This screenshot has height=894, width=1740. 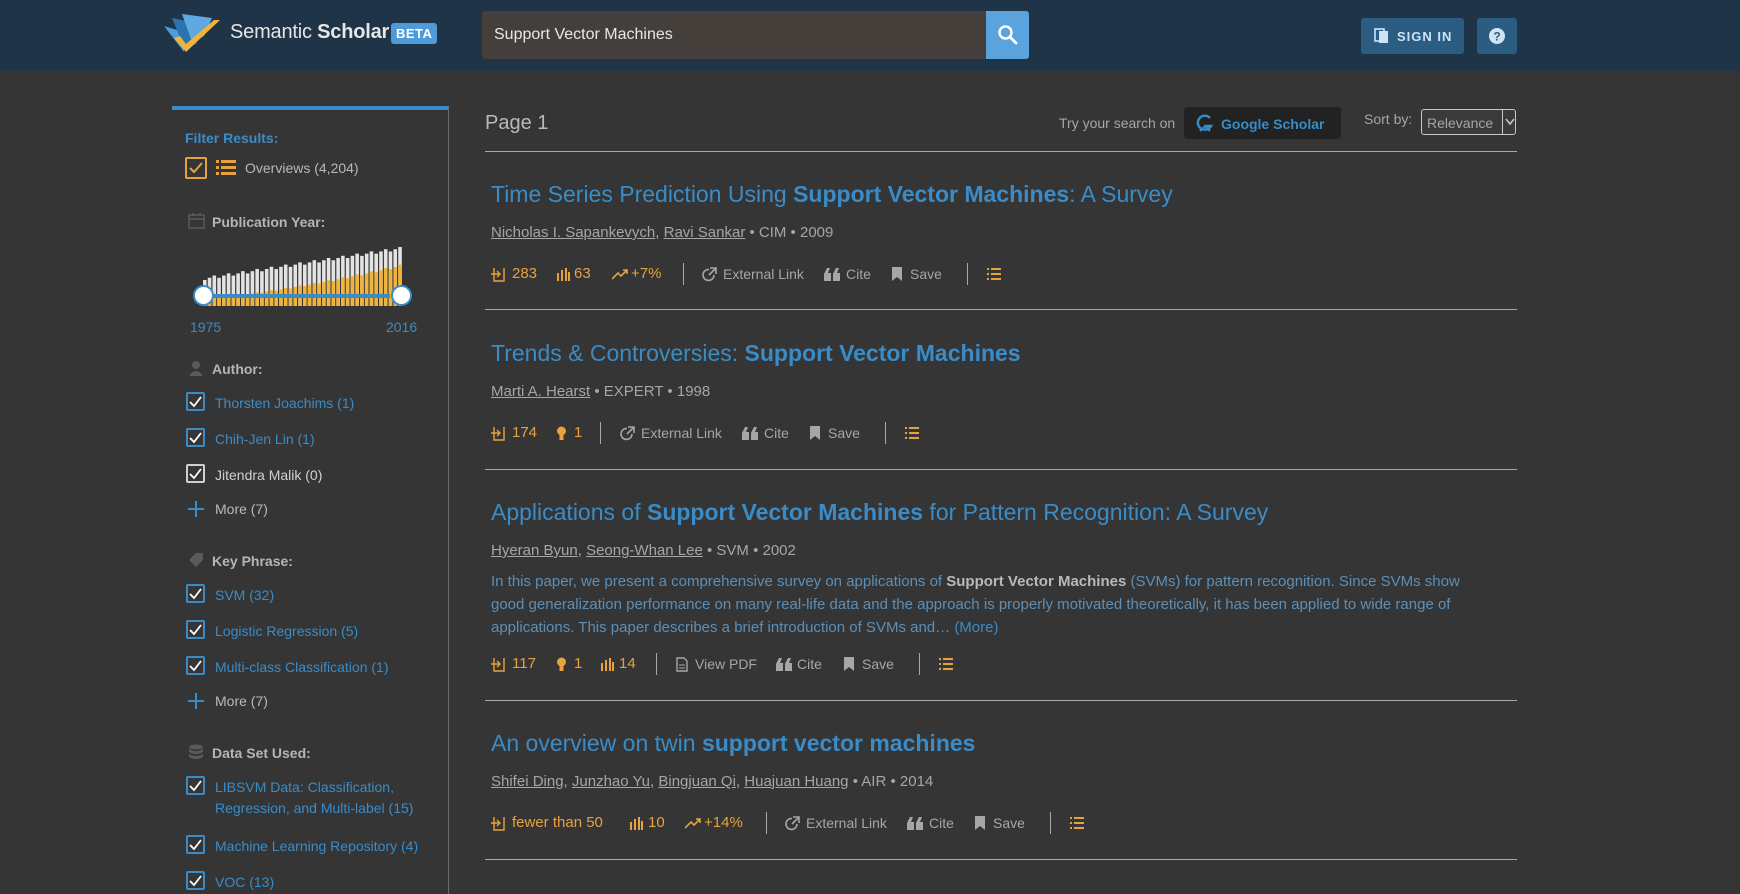 I want to click on help-button: ?, so click(x=1497, y=36).